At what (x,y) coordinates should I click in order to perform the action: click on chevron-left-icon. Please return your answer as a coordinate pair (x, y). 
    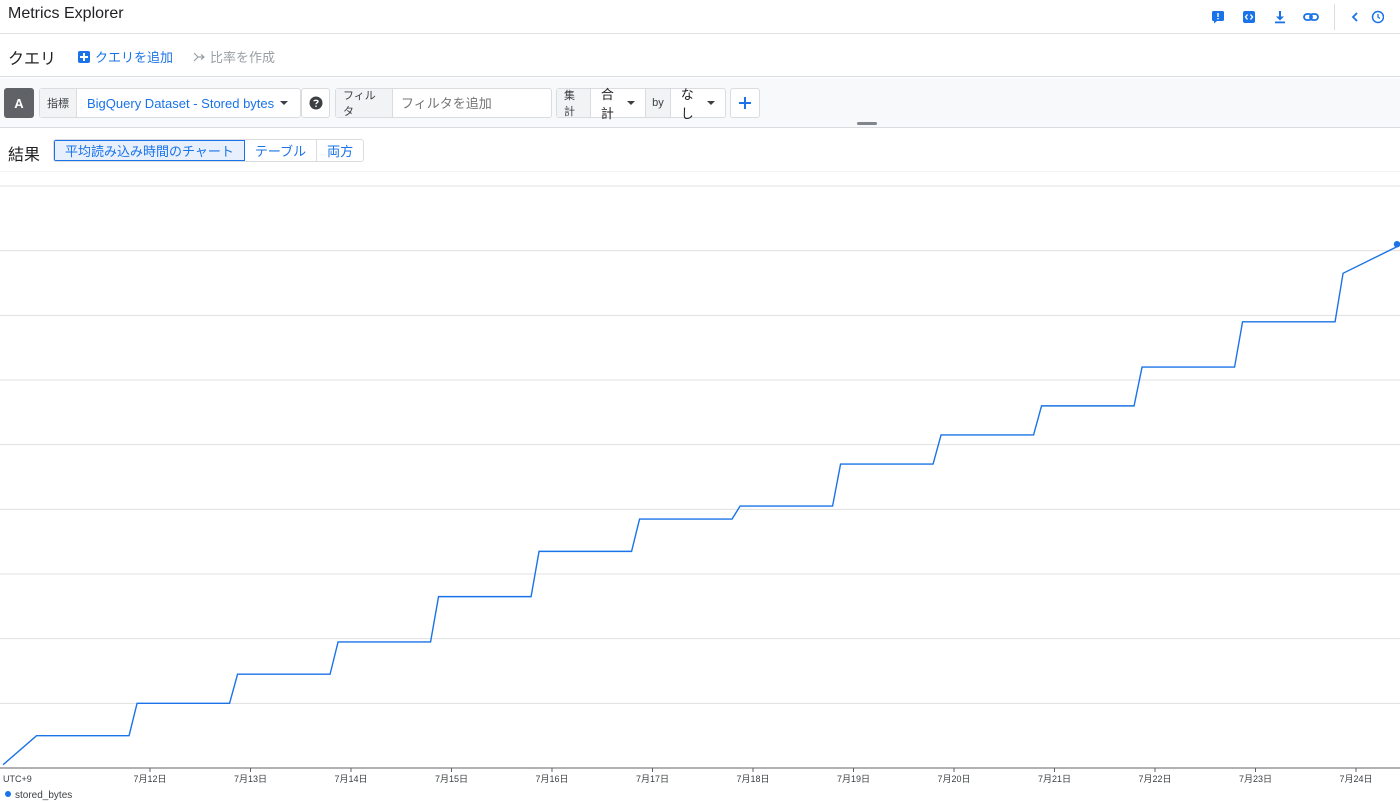
    Looking at the image, I should click on (1354, 17).